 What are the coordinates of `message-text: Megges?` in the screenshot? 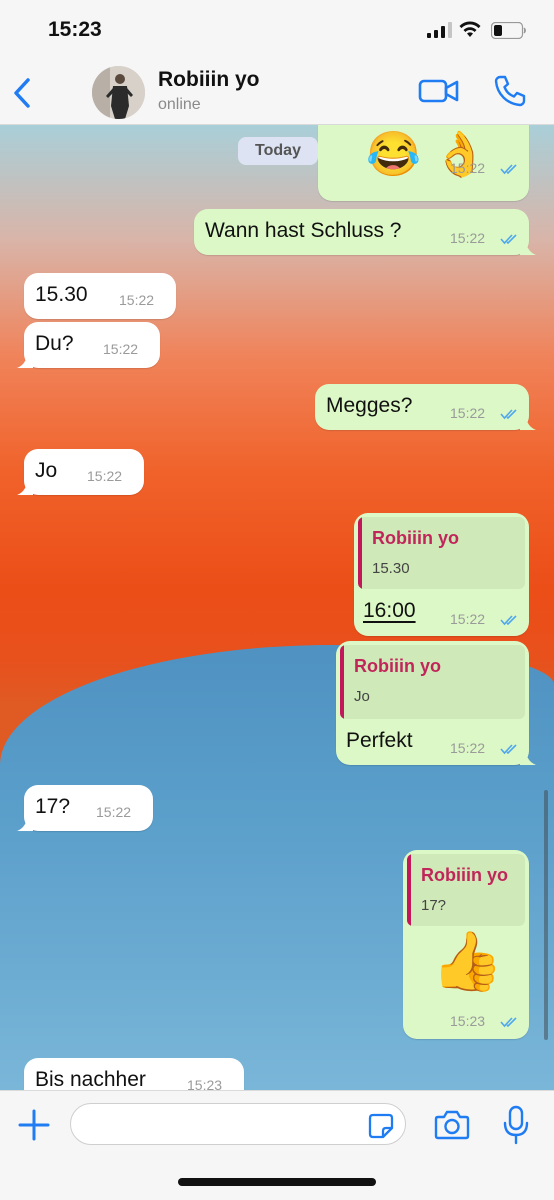 It's located at (369, 405).